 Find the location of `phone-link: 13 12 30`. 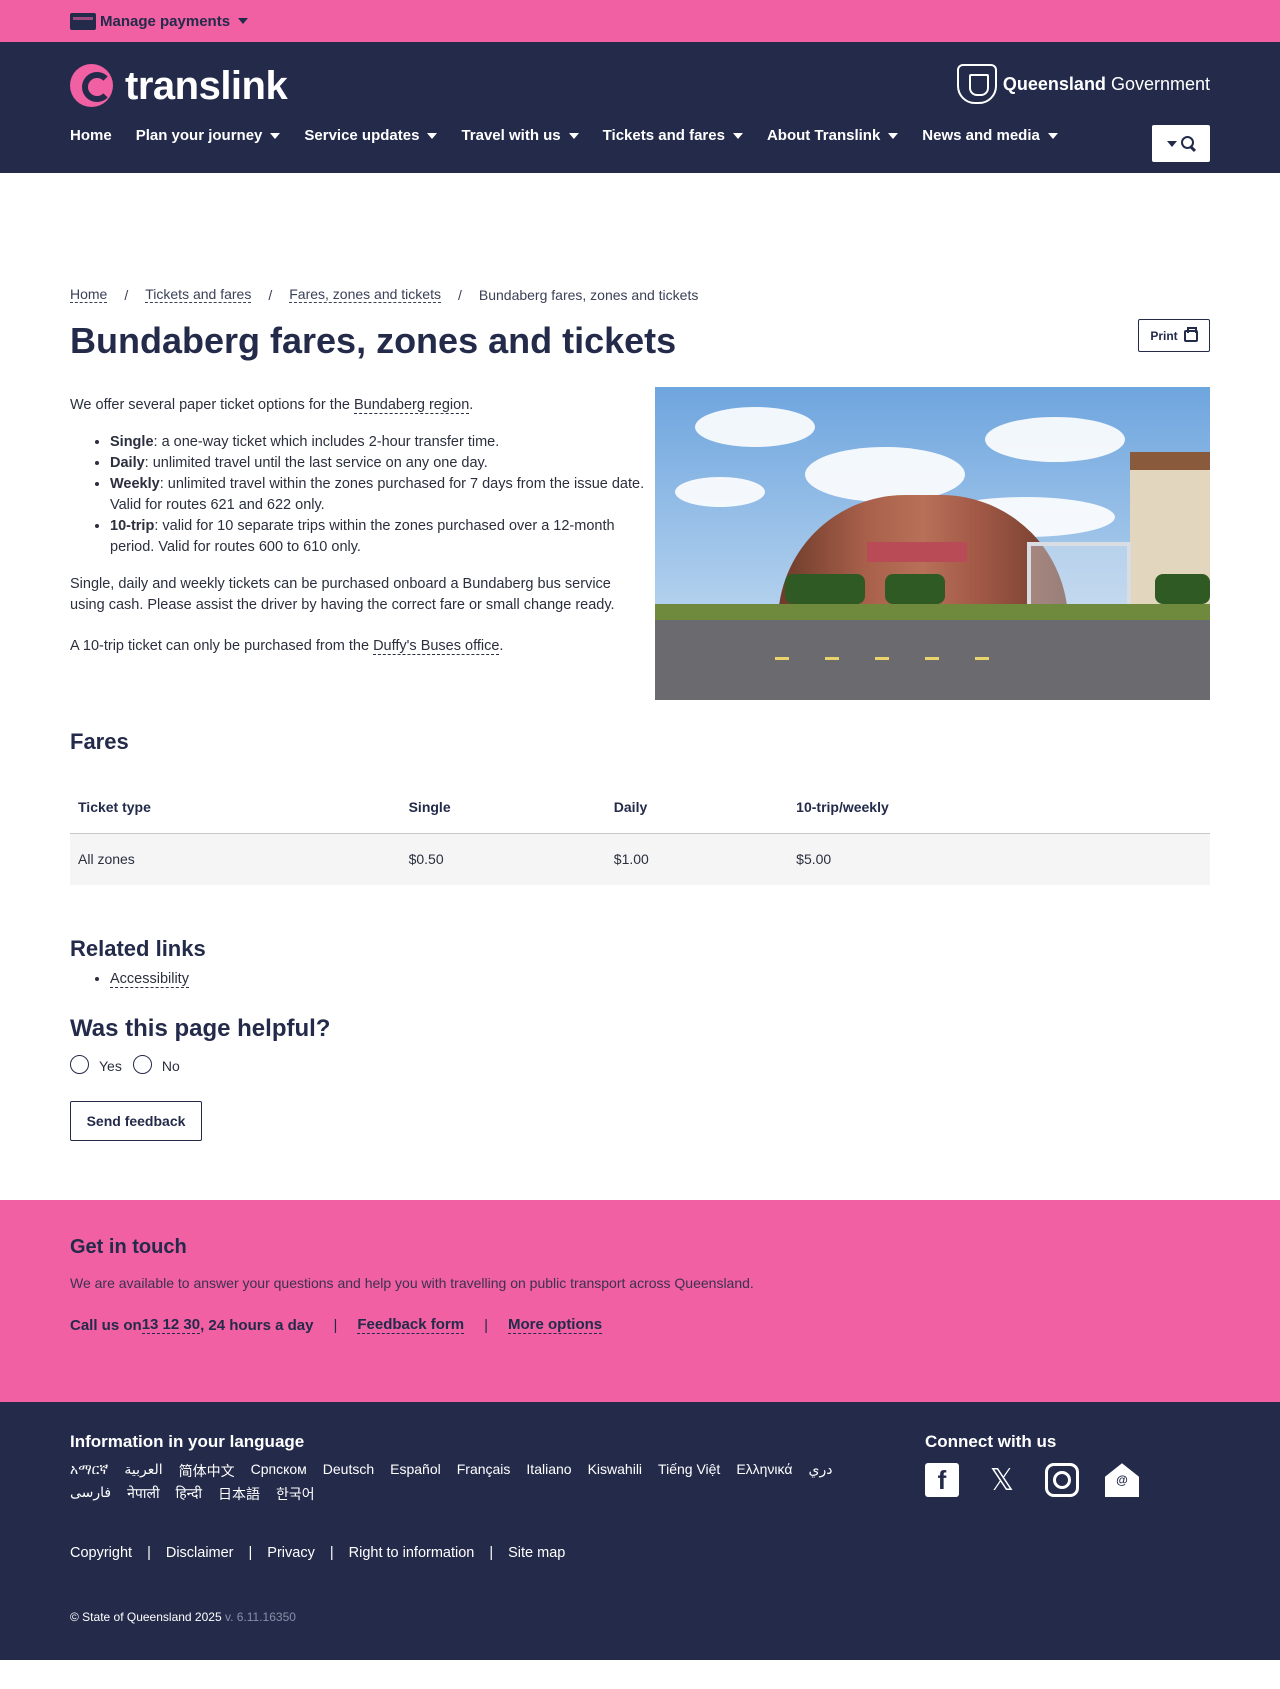

phone-link: 13 12 30 is located at coordinates (171, 1325).